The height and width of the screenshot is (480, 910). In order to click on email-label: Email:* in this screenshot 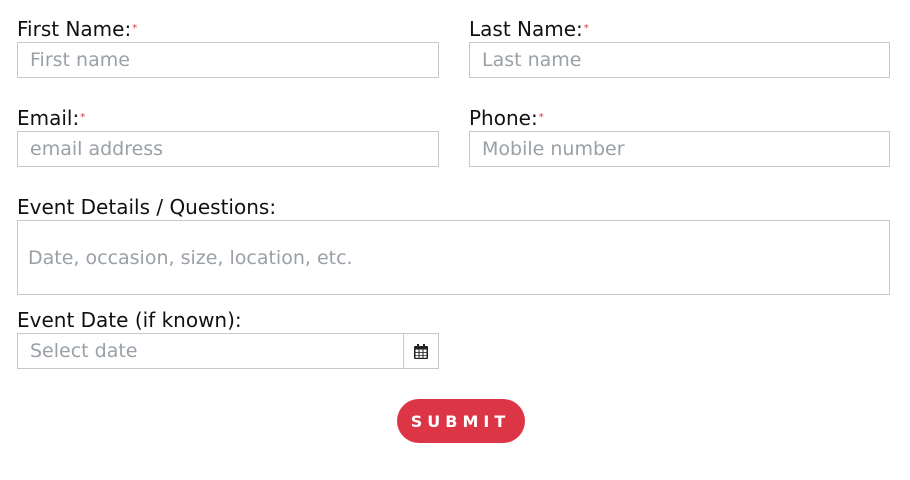, I will do `click(51, 118)`.